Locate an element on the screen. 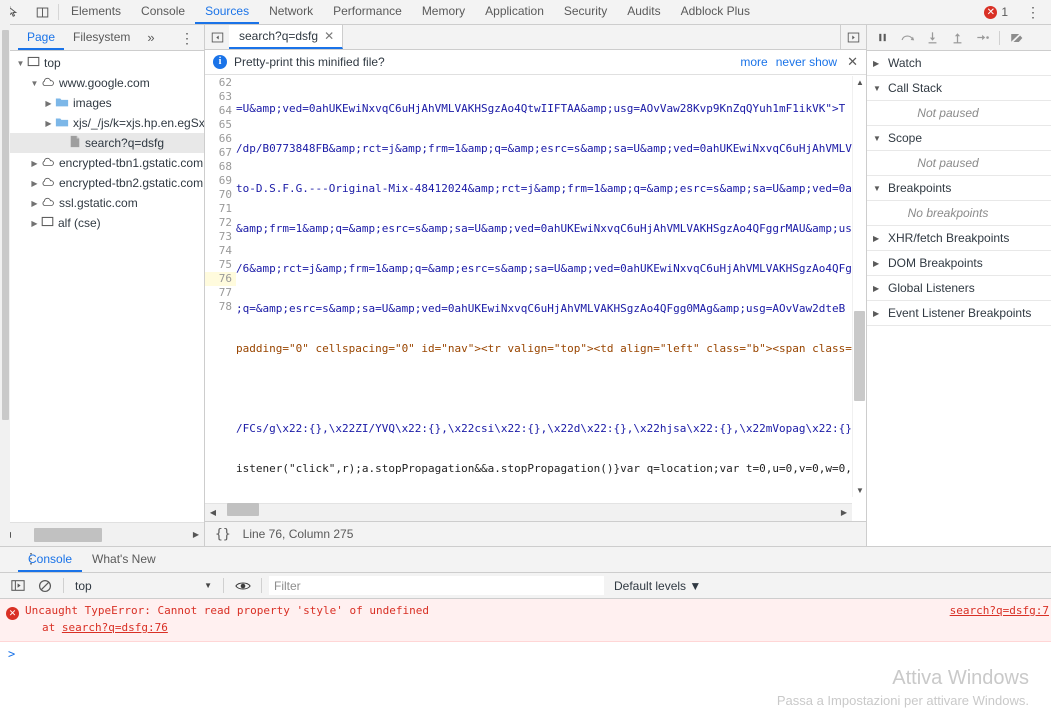 This screenshot has height=726, width=1051. navigator-horizontal-scrollbar: ◀ ▶ is located at coordinates (102, 534).